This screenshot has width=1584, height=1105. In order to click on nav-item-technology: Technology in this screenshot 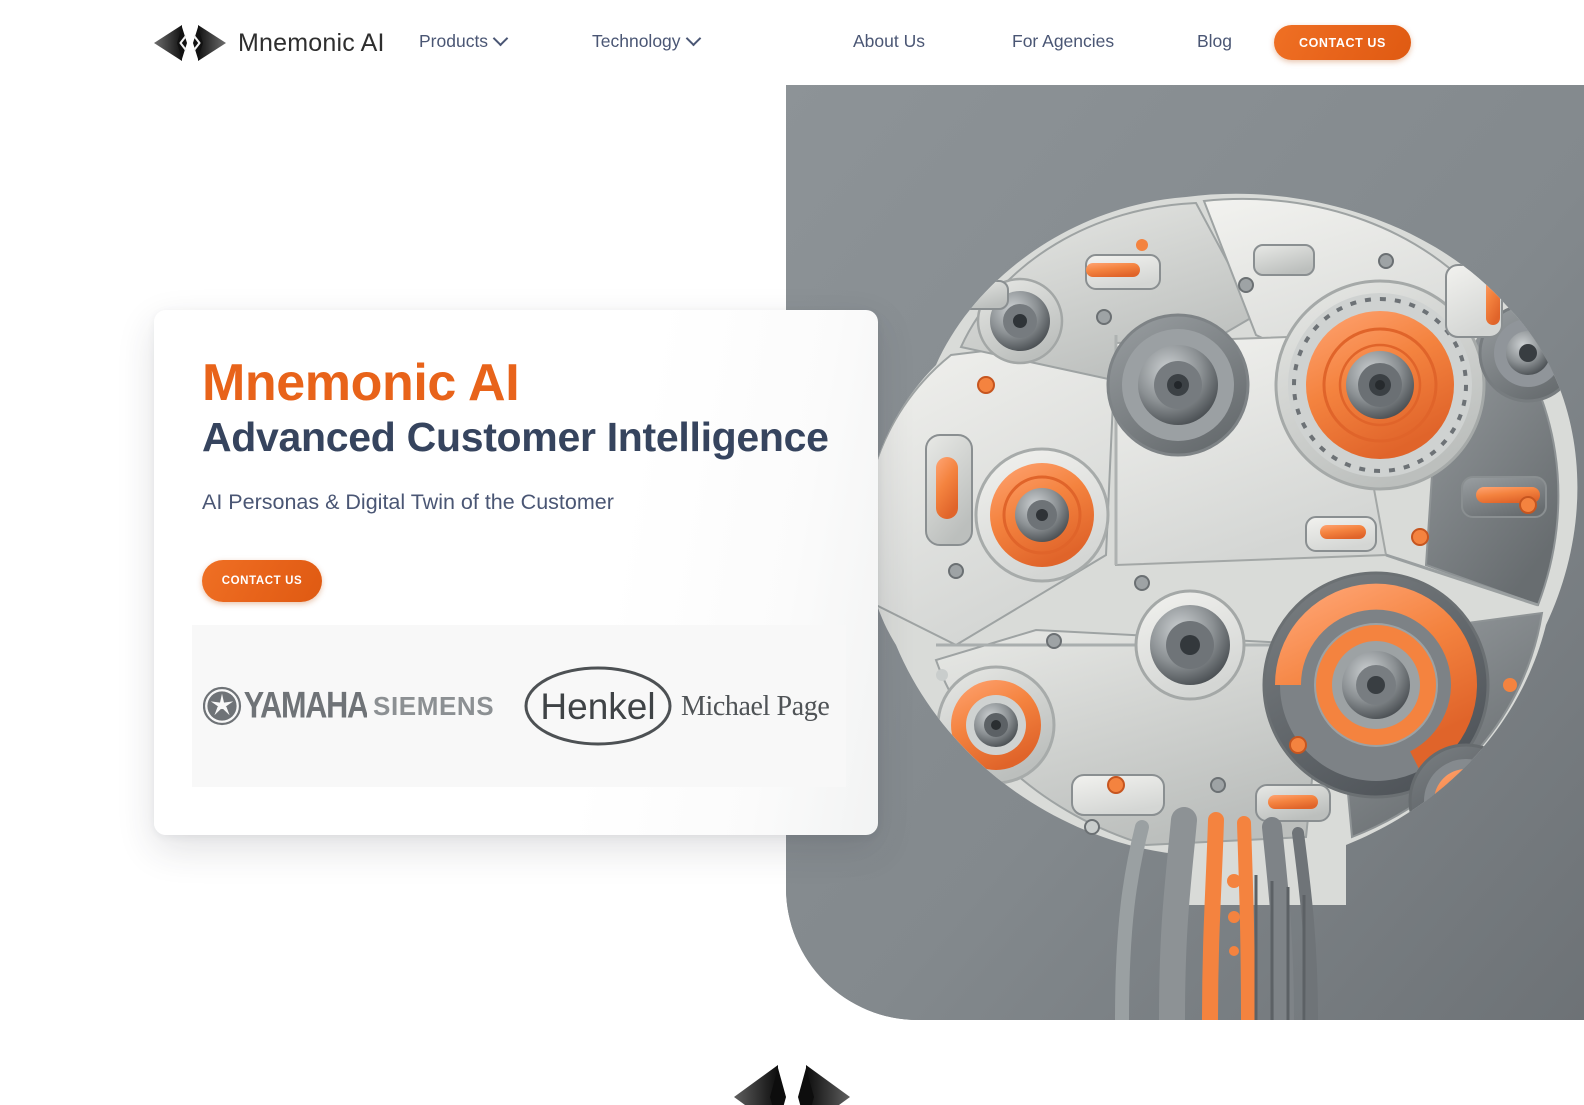, I will do `click(646, 41)`.